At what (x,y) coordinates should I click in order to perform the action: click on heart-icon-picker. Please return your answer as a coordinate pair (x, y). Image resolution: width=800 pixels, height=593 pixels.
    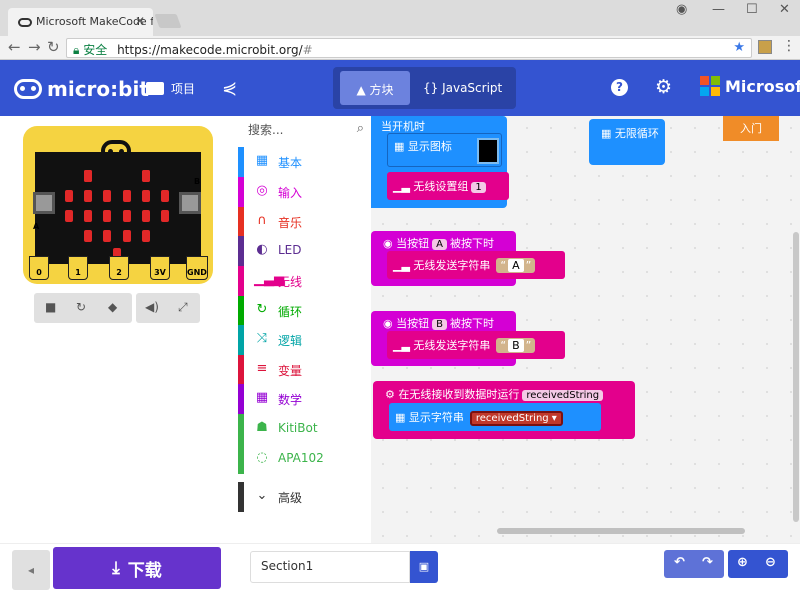
    Looking at the image, I should click on (488, 151).